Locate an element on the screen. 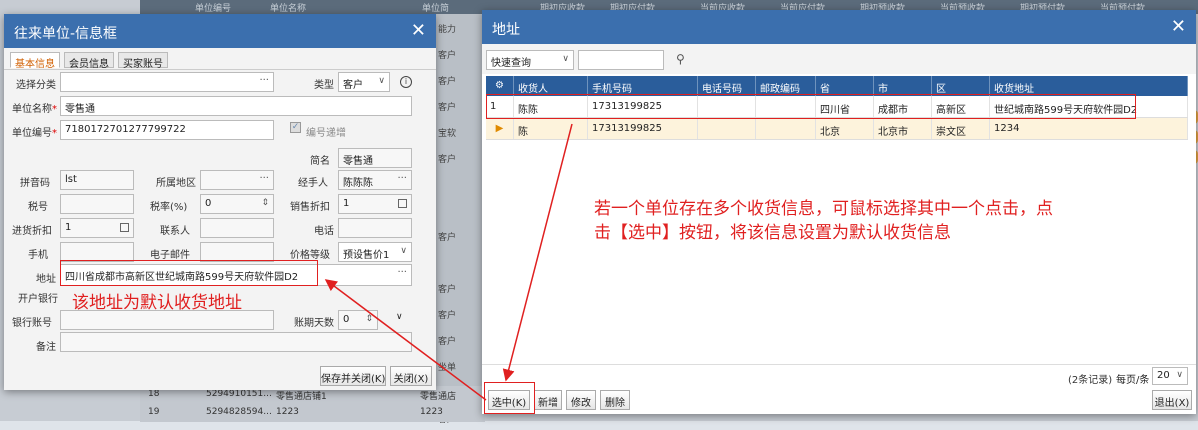  mobile-input is located at coordinates (97, 252).